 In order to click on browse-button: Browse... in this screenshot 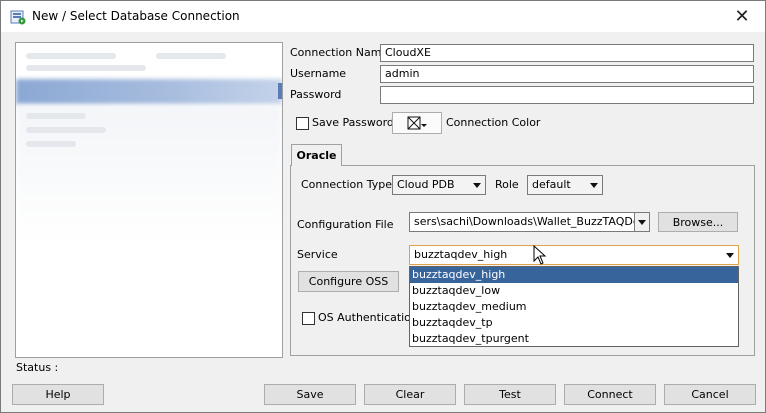, I will do `click(698, 222)`.